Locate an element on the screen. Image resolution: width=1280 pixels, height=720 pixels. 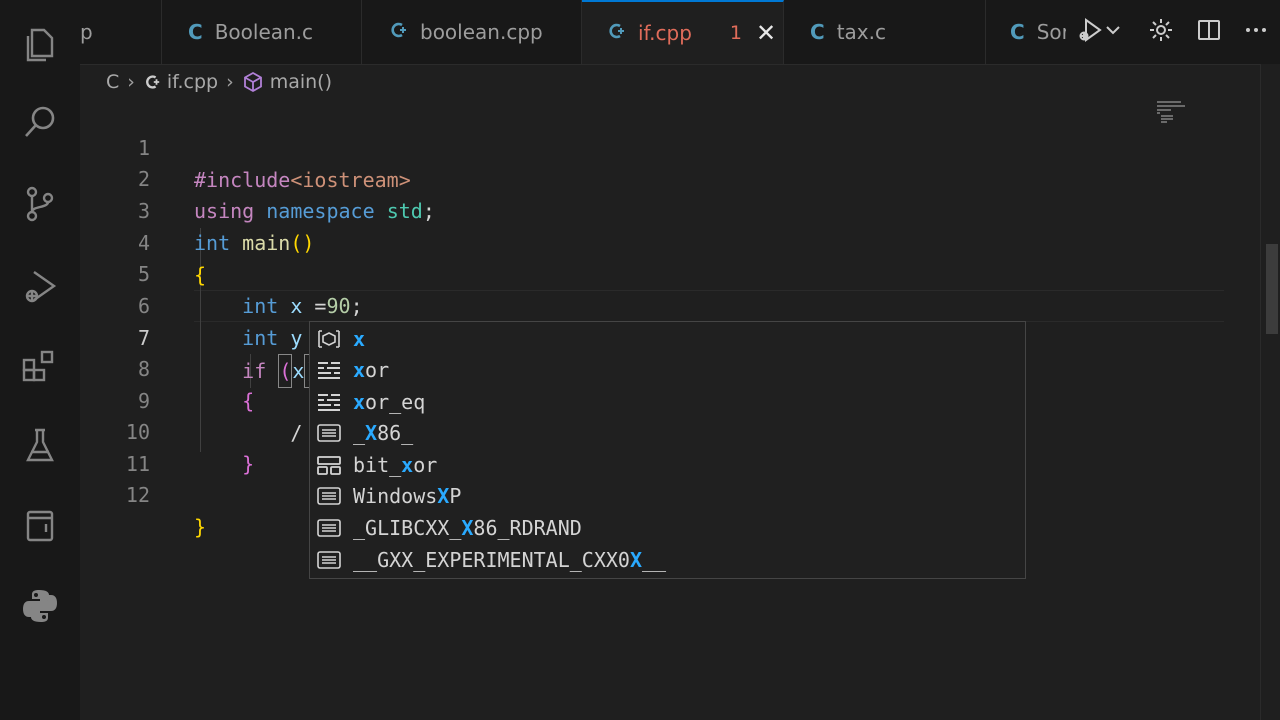
explorer-icon is located at coordinates (40, 44).